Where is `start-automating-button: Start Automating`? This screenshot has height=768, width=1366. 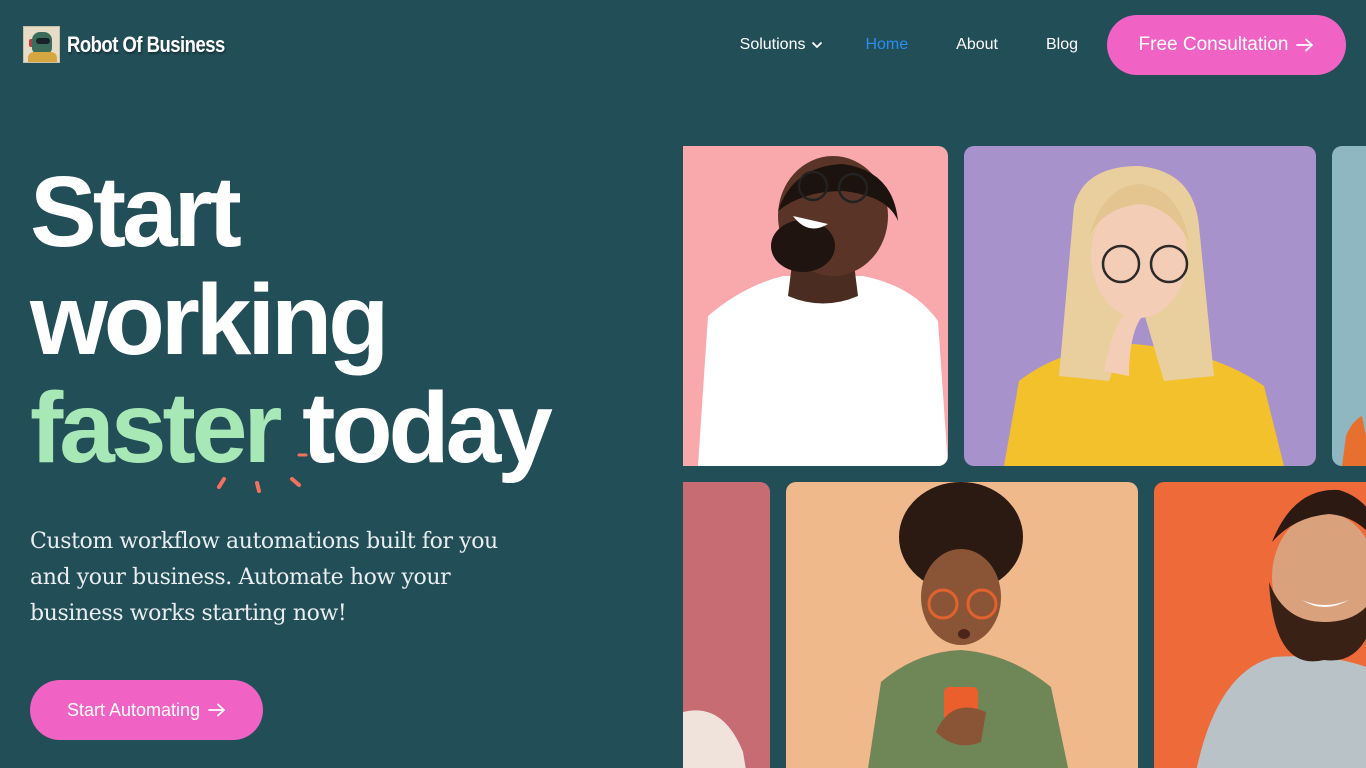
start-automating-button: Start Automating is located at coordinates (146, 710).